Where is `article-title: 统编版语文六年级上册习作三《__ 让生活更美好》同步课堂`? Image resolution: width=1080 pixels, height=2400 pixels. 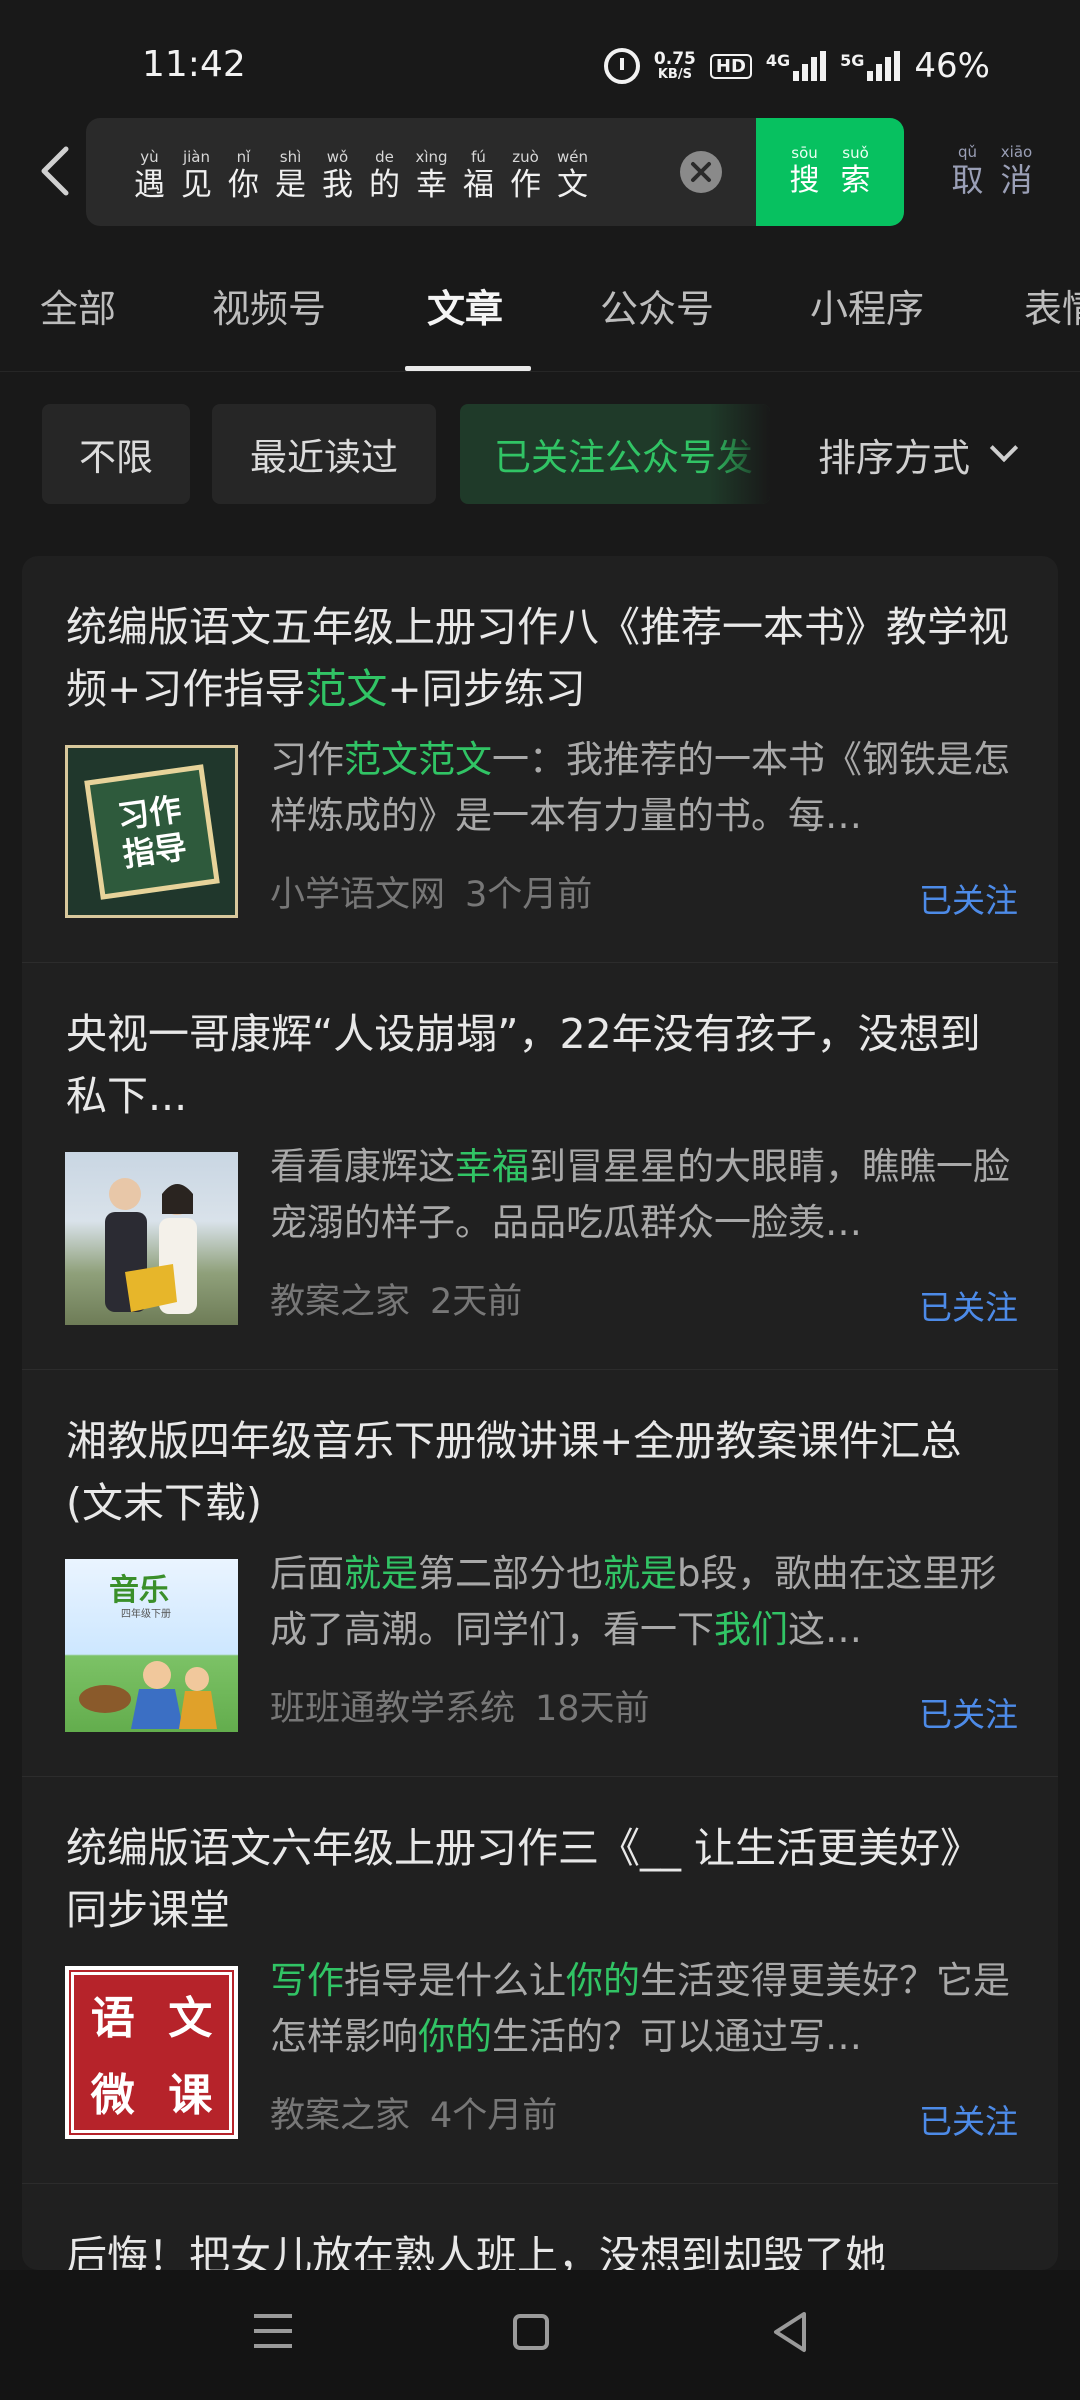 article-title: 统编版语文六年级上册习作三《__ 让生活更美好》同步课堂 is located at coordinates (541, 1879).